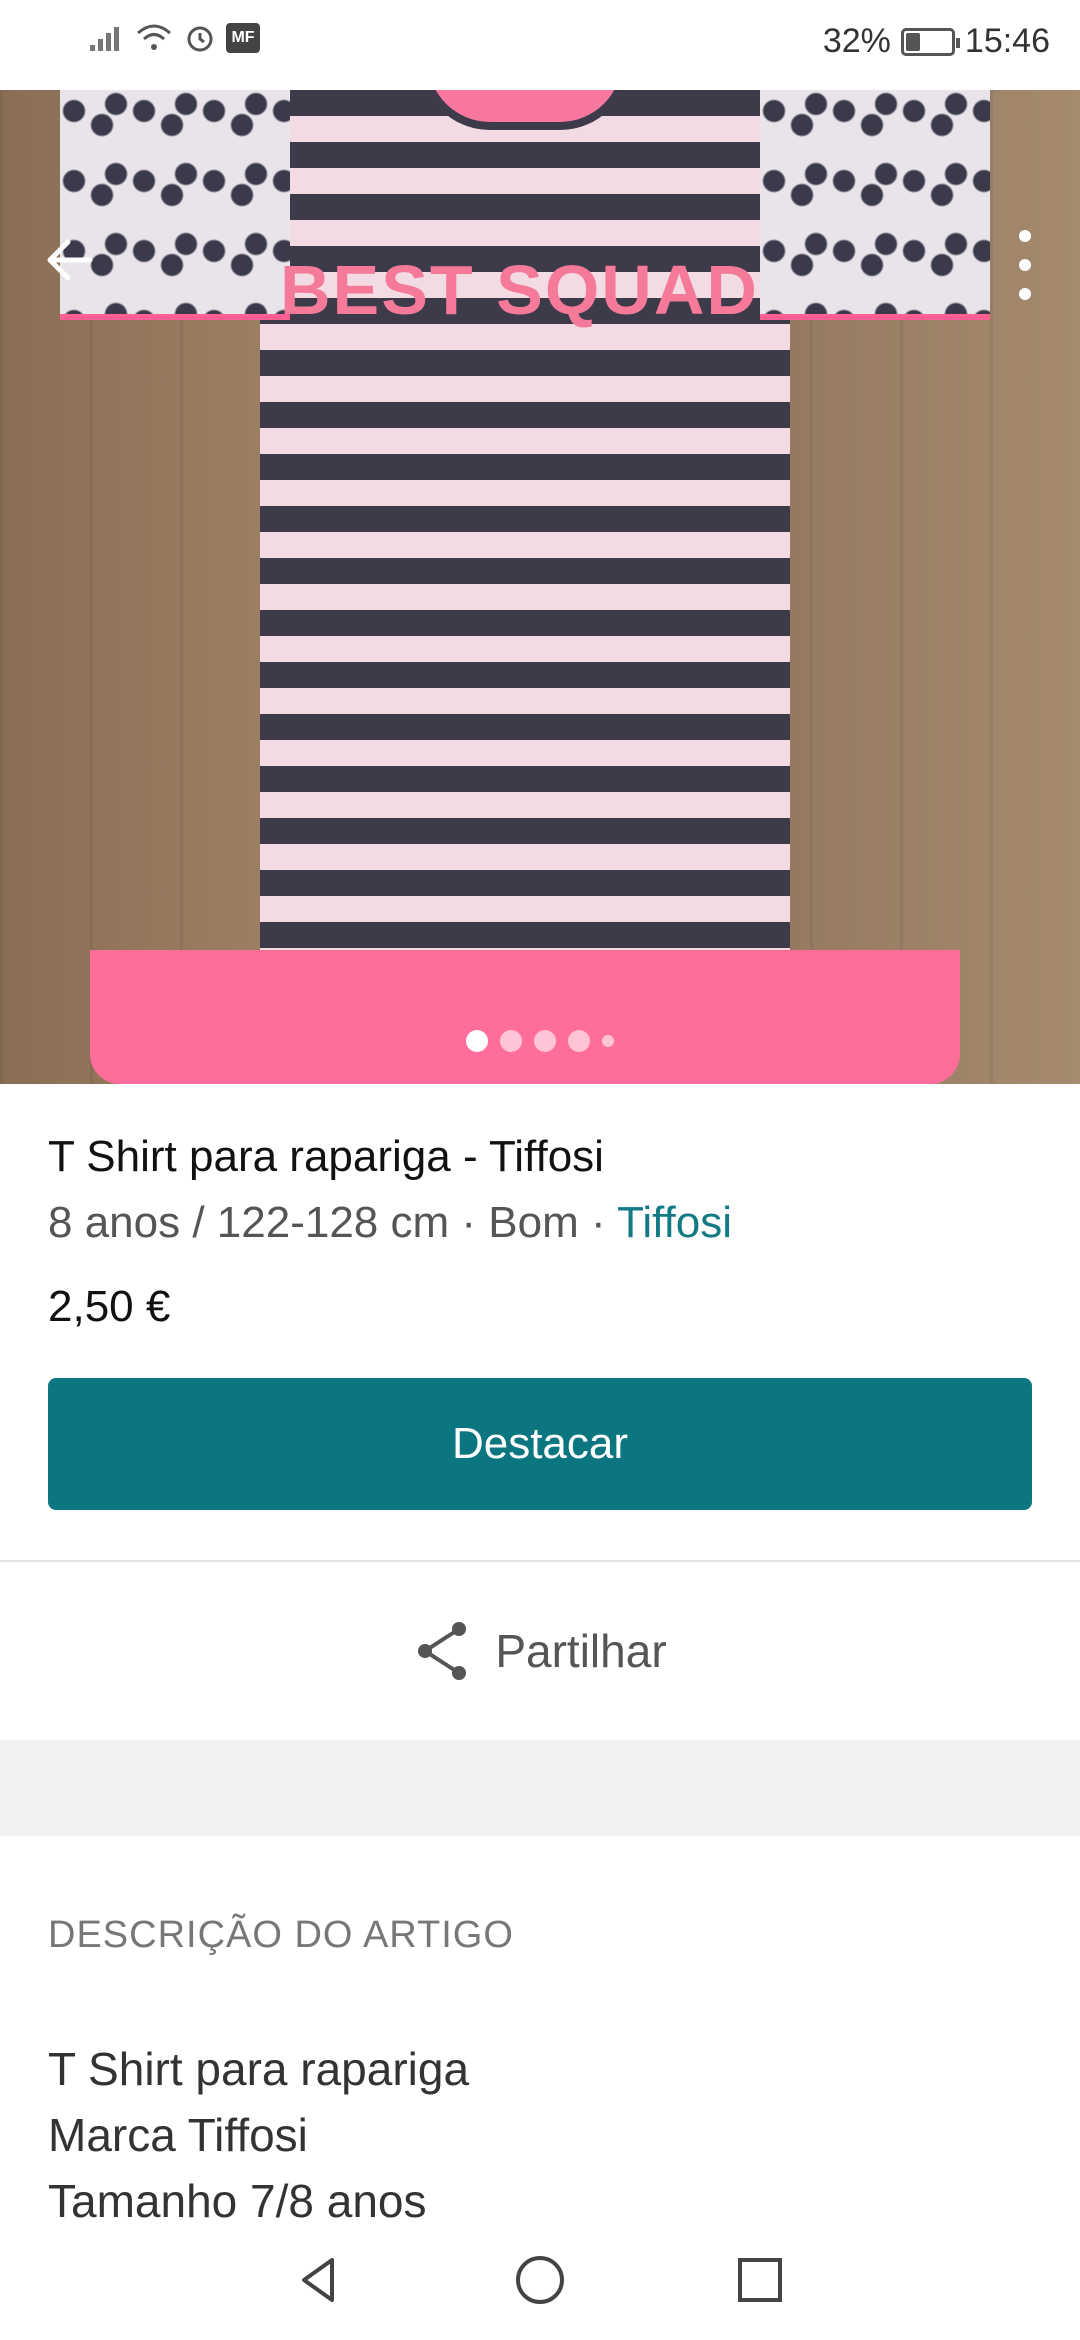 The width and height of the screenshot is (1080, 2340). What do you see at coordinates (320, 2280) in the screenshot?
I see `nav-back-icon` at bounding box center [320, 2280].